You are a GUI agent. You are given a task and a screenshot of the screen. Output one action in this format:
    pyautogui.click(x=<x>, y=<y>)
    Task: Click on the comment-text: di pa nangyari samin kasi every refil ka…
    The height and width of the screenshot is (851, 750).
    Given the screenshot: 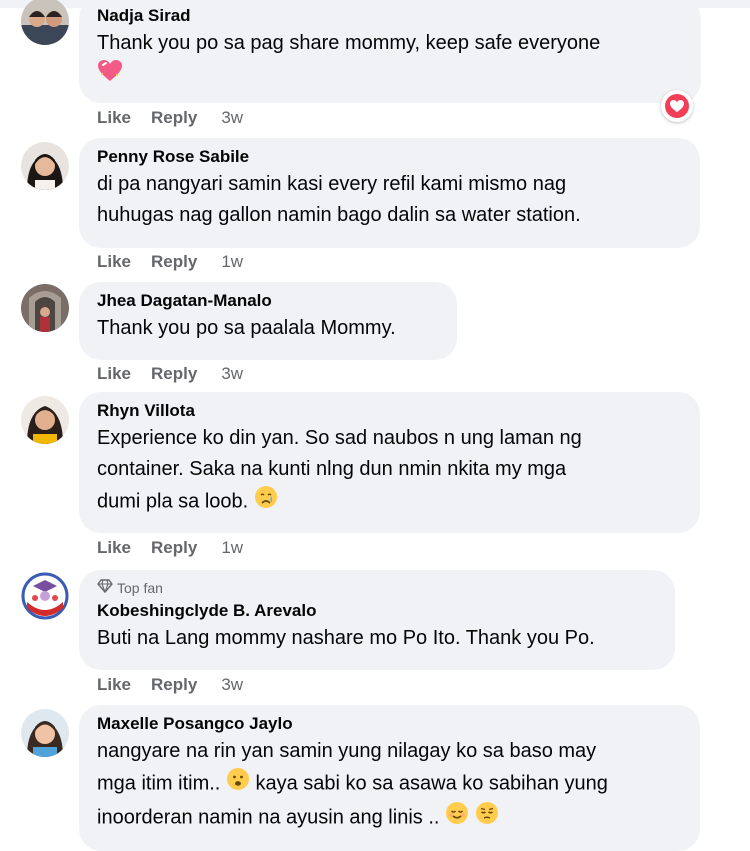 What is the action you would take?
    pyautogui.click(x=339, y=199)
    